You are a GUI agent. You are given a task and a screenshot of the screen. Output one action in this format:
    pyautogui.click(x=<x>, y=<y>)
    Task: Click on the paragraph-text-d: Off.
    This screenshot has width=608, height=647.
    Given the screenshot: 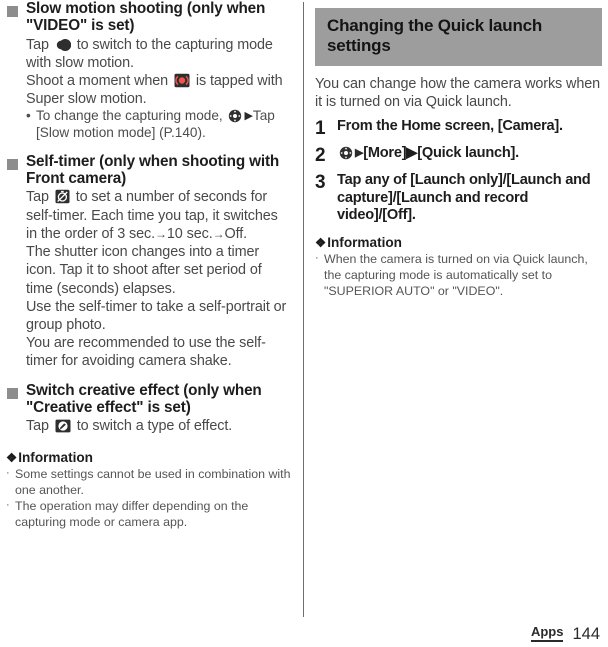 What is the action you would take?
    pyautogui.click(x=236, y=233)
    